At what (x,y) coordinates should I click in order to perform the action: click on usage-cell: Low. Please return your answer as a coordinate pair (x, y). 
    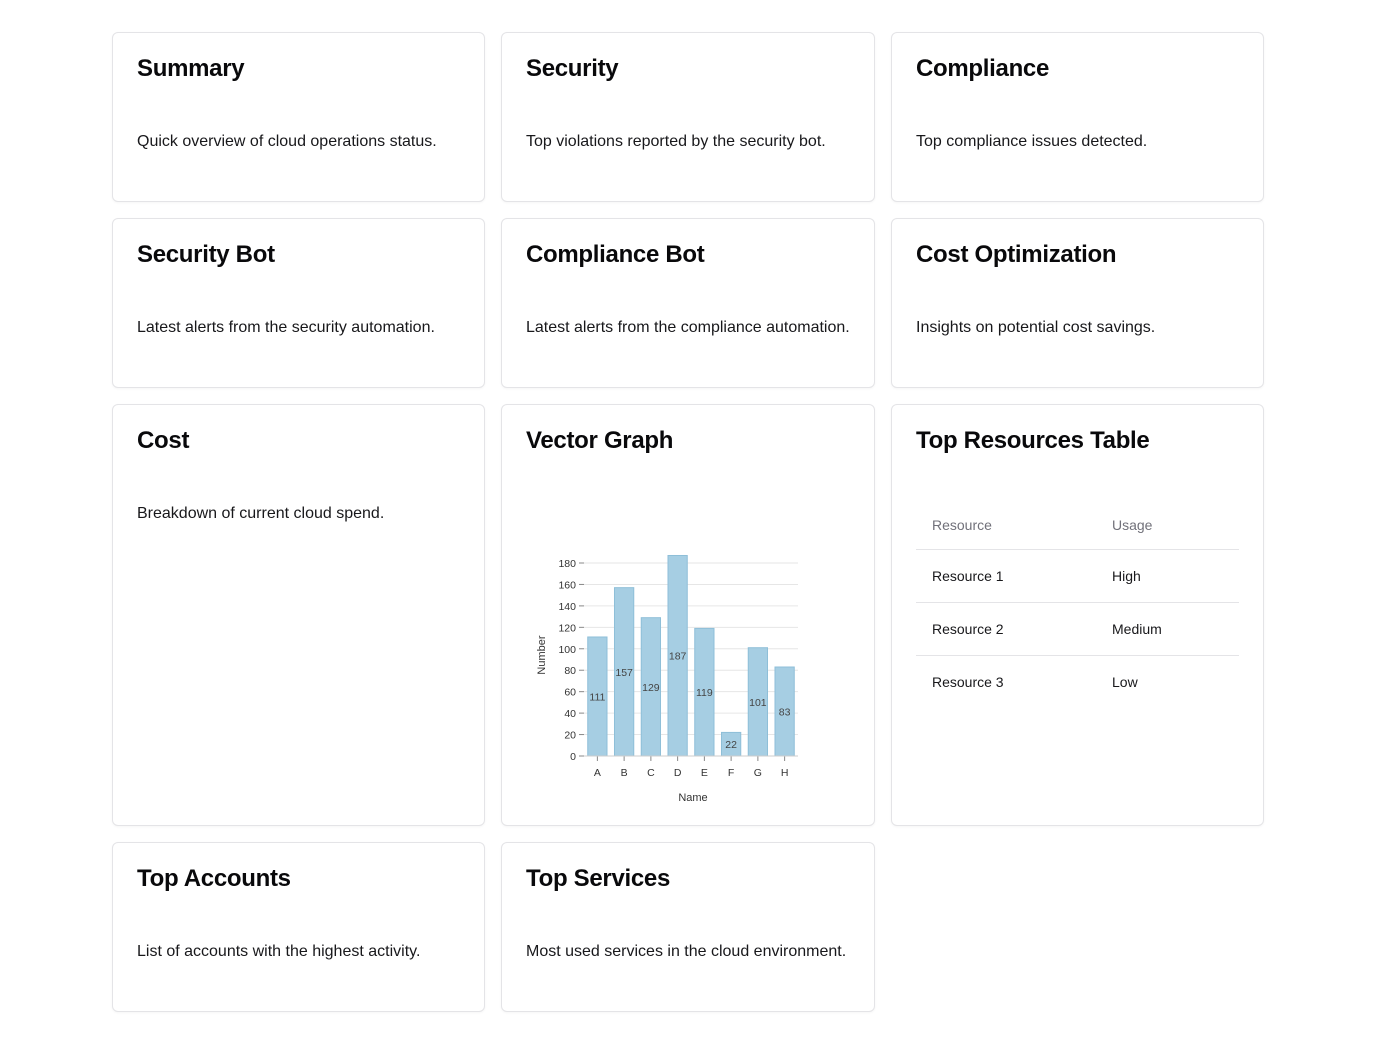
    Looking at the image, I should click on (1125, 682).